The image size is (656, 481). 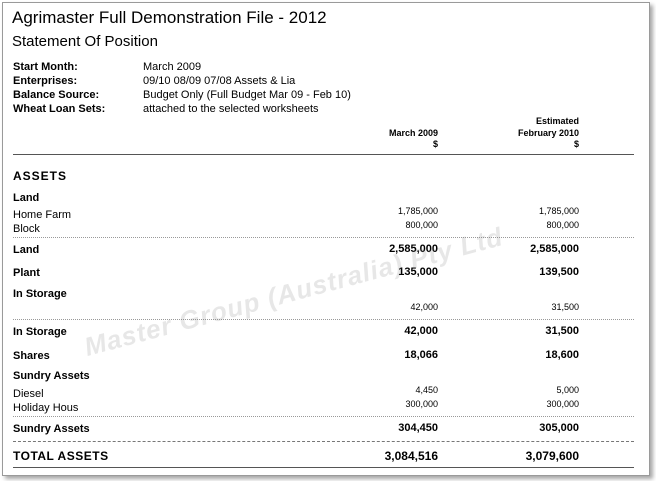 I want to click on meta-value-wheat-loan: attached to the selected worksheets, so click(x=231, y=109).